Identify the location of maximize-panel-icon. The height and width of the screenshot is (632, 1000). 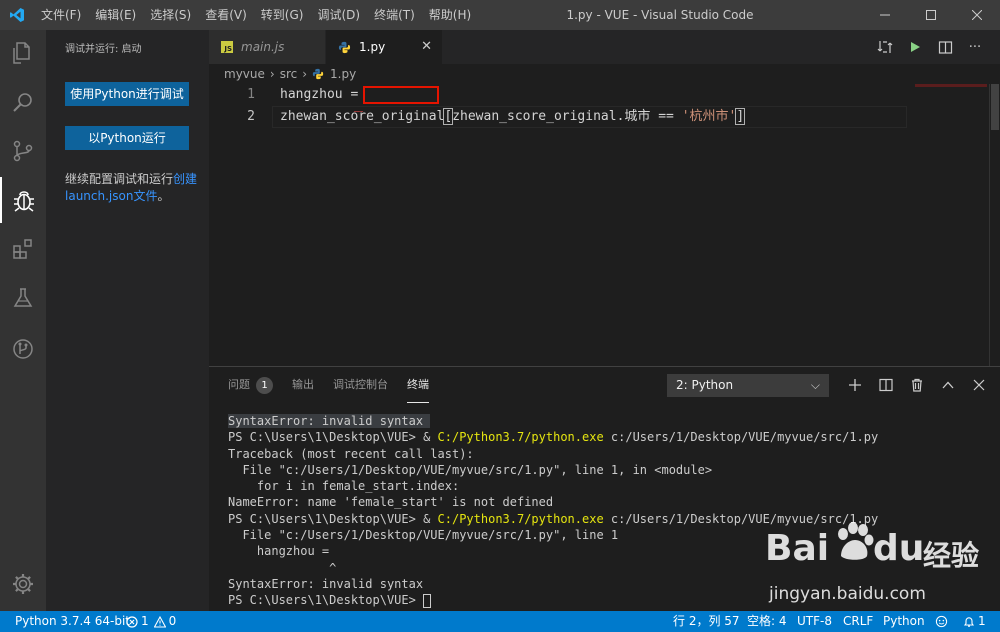
(947, 385).